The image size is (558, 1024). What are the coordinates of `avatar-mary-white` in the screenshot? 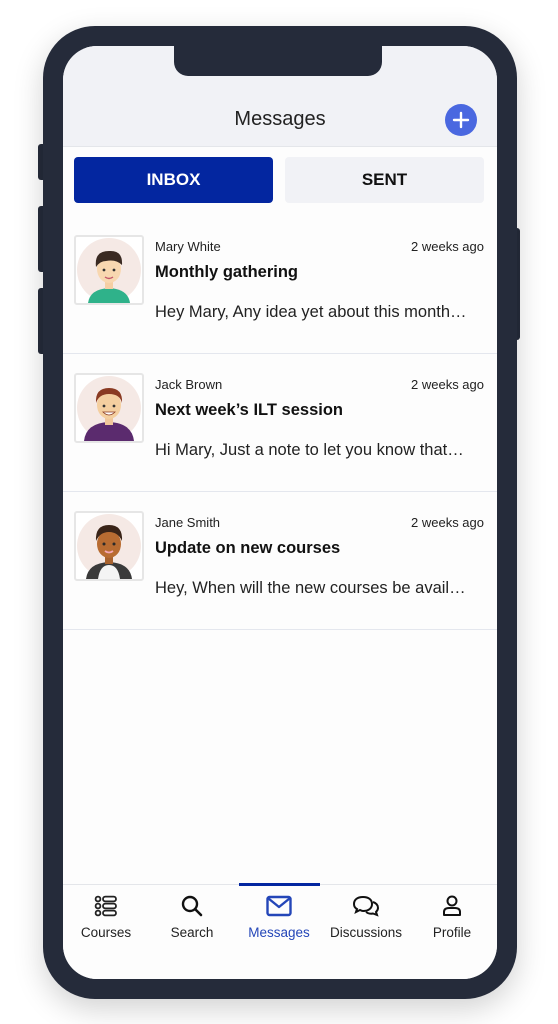 It's located at (109, 270).